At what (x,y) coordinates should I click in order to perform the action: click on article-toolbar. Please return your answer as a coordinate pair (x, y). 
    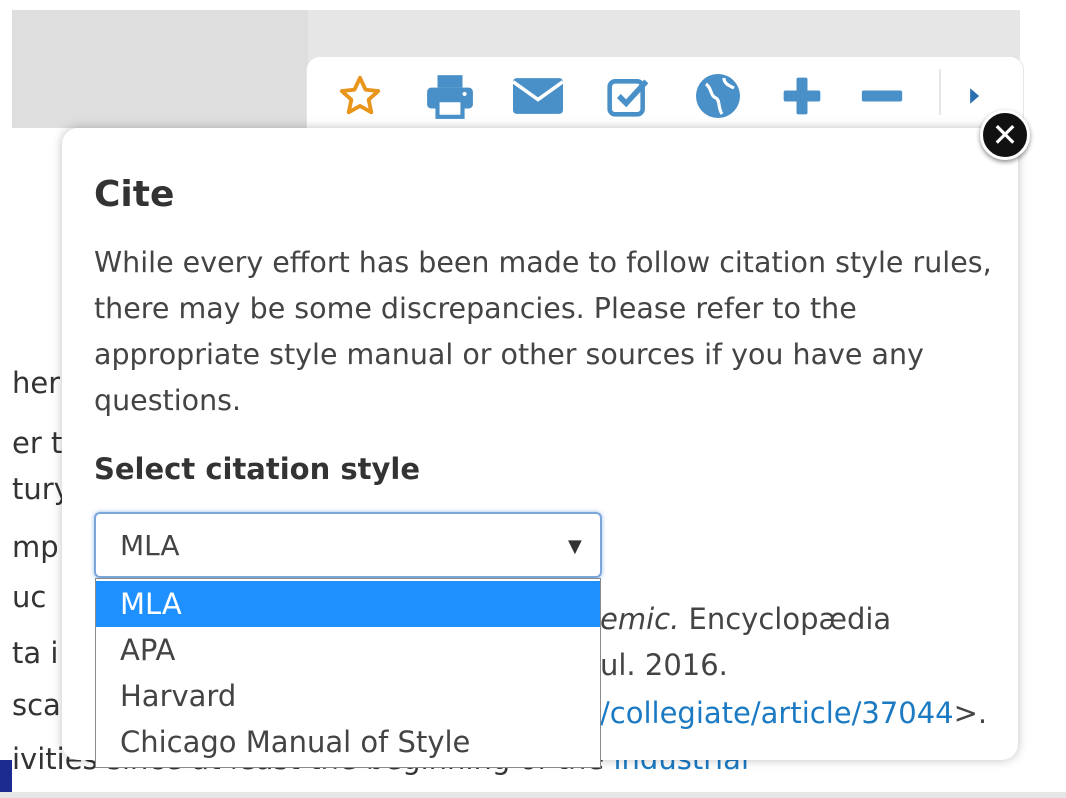
    Looking at the image, I should click on (665, 92).